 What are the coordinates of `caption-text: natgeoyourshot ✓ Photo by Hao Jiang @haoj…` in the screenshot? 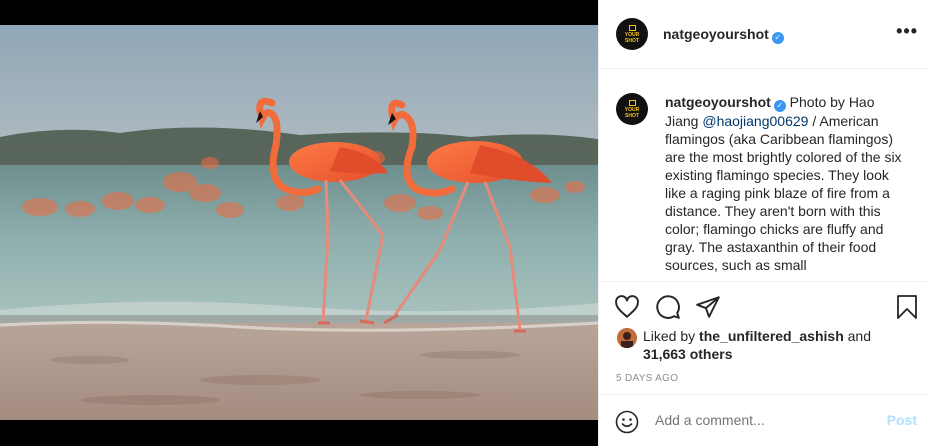 It's located at (788, 183).